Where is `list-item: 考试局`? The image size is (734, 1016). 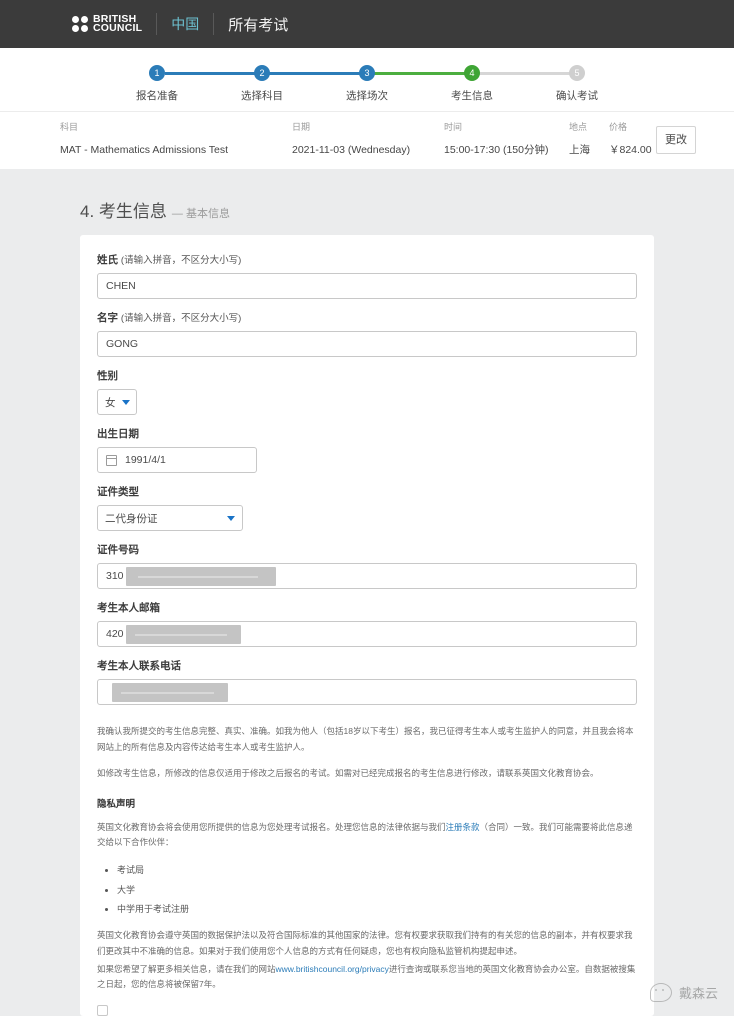 list-item: 考试局 is located at coordinates (377, 870).